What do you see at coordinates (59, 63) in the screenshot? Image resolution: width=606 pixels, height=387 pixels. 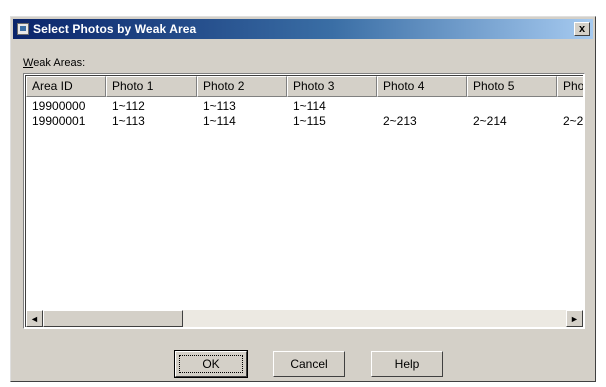 I see `weak-areas-label-text: eak Areas:` at bounding box center [59, 63].